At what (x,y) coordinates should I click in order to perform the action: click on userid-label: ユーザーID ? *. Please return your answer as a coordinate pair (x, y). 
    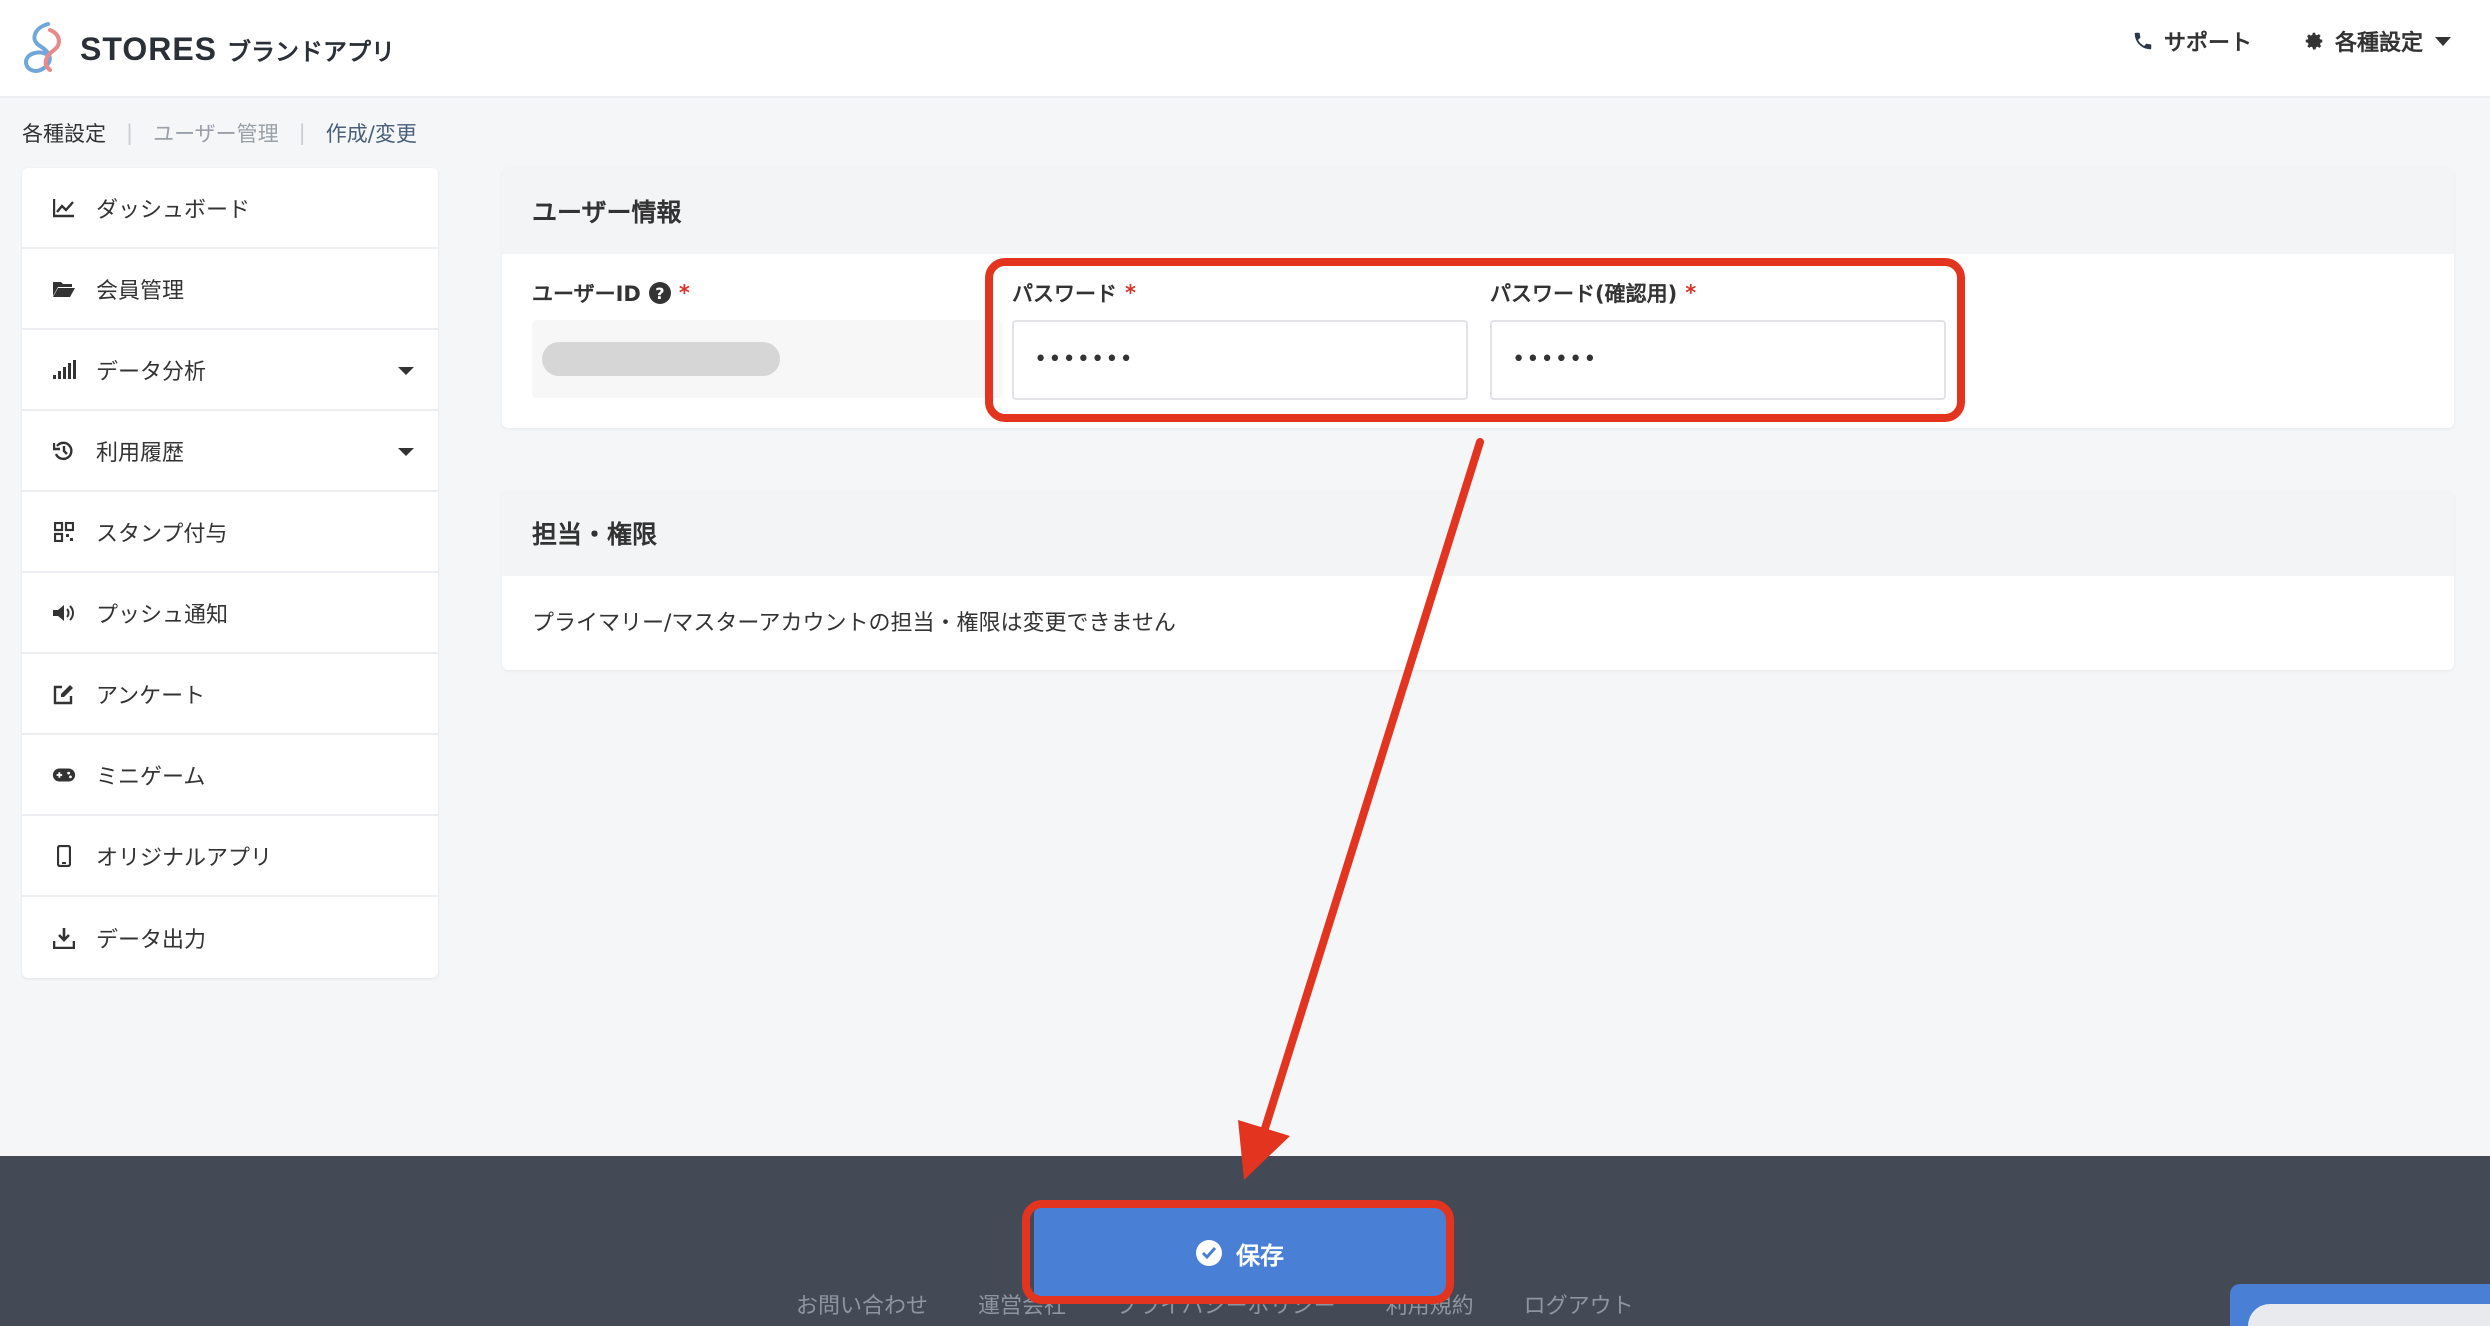
    Looking at the image, I should click on (611, 293).